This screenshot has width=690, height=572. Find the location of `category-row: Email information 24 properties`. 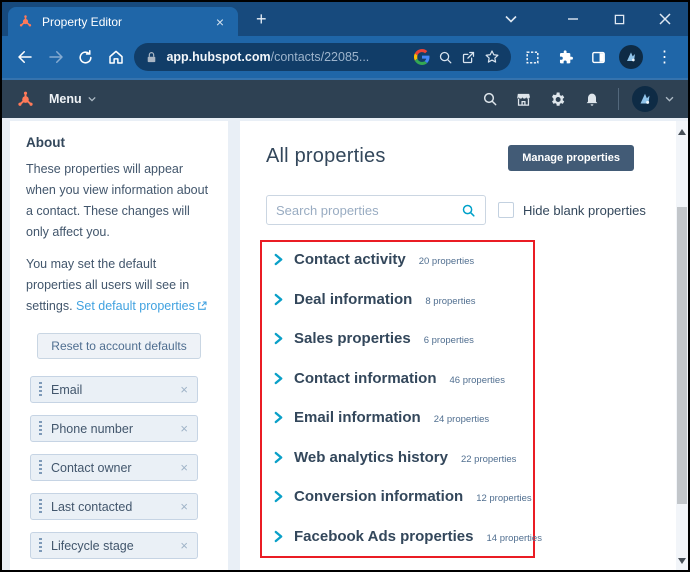

category-row: Email information 24 properties is located at coordinates (401, 417).